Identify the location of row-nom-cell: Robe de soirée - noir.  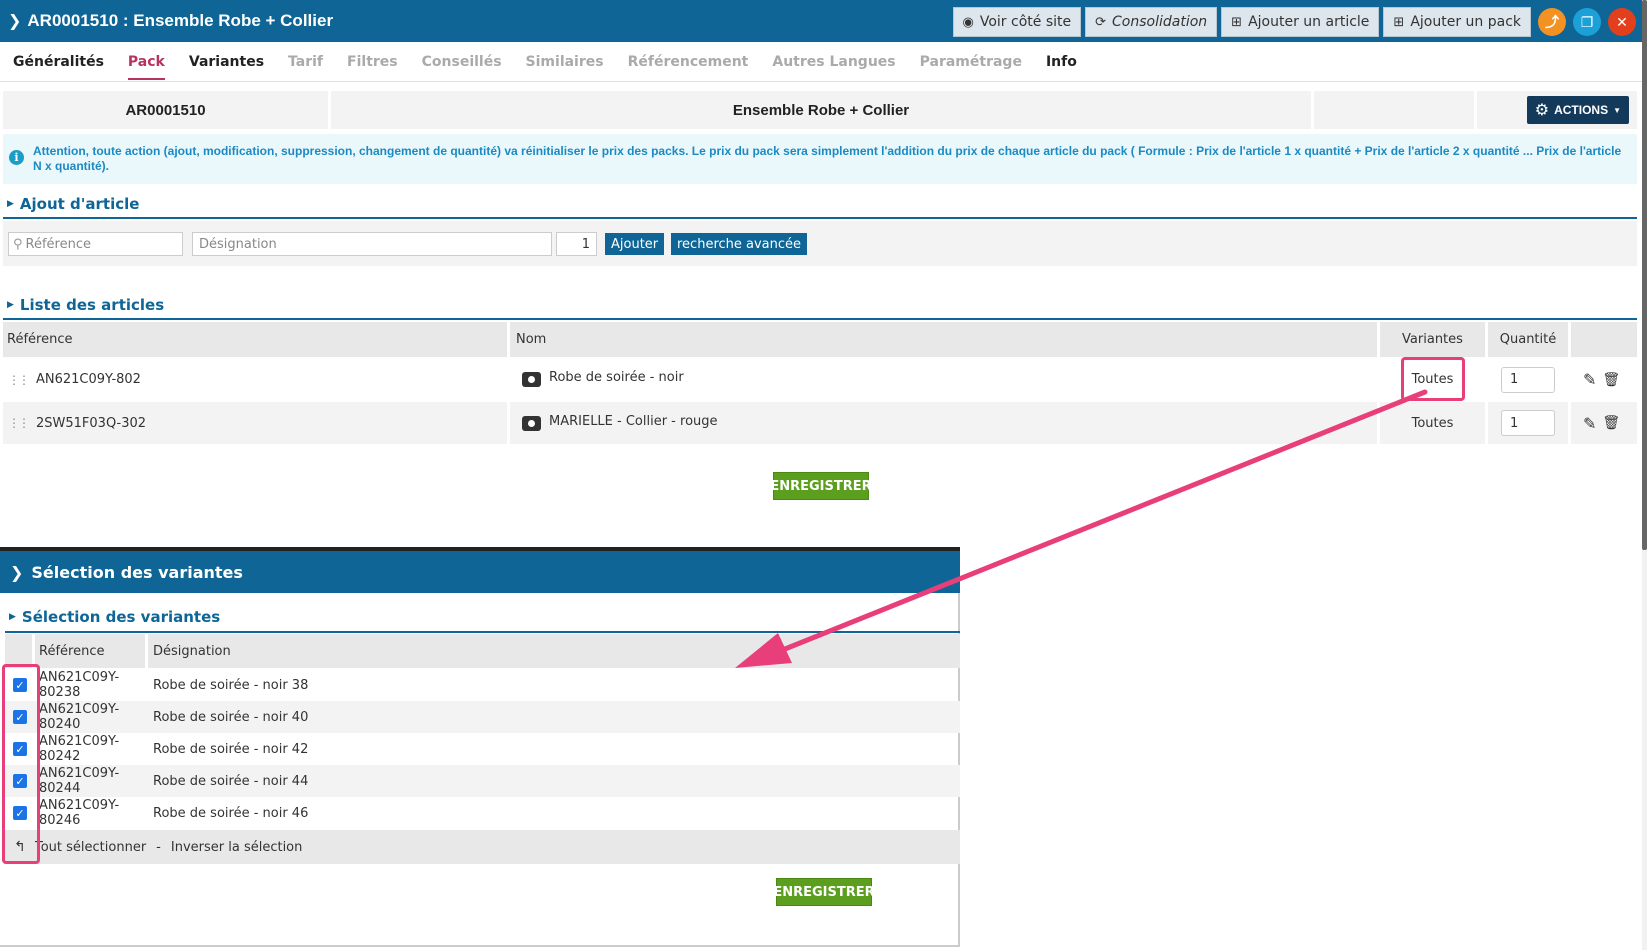
(945, 379).